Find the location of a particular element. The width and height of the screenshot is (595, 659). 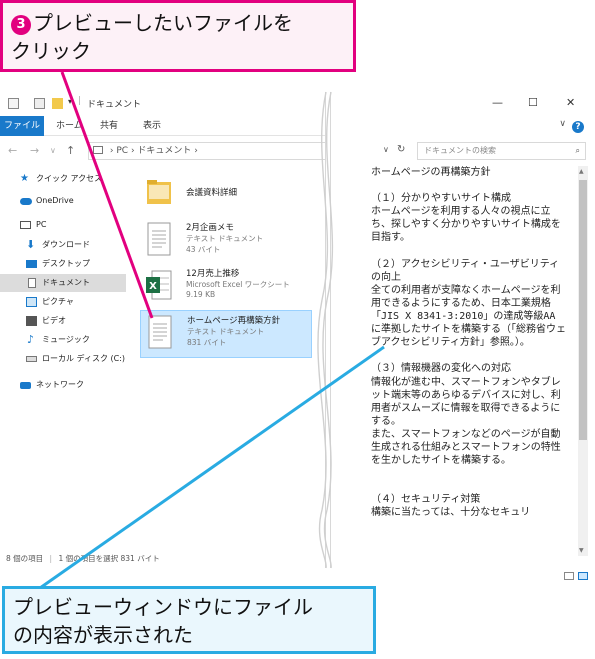

result-text: プレビューウィンドウにファイル の内容が表示された is located at coordinates (163, 621).